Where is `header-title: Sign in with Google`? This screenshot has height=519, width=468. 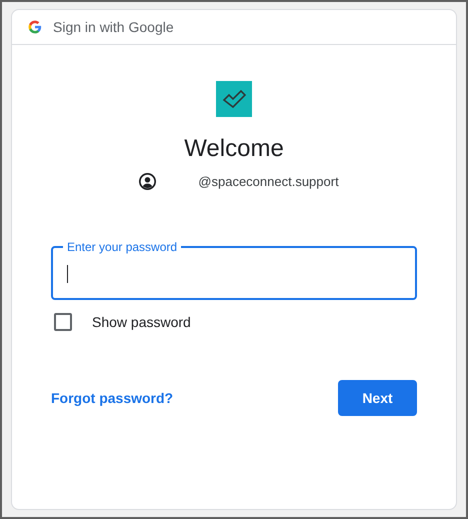 header-title: Sign in with Google is located at coordinates (113, 27).